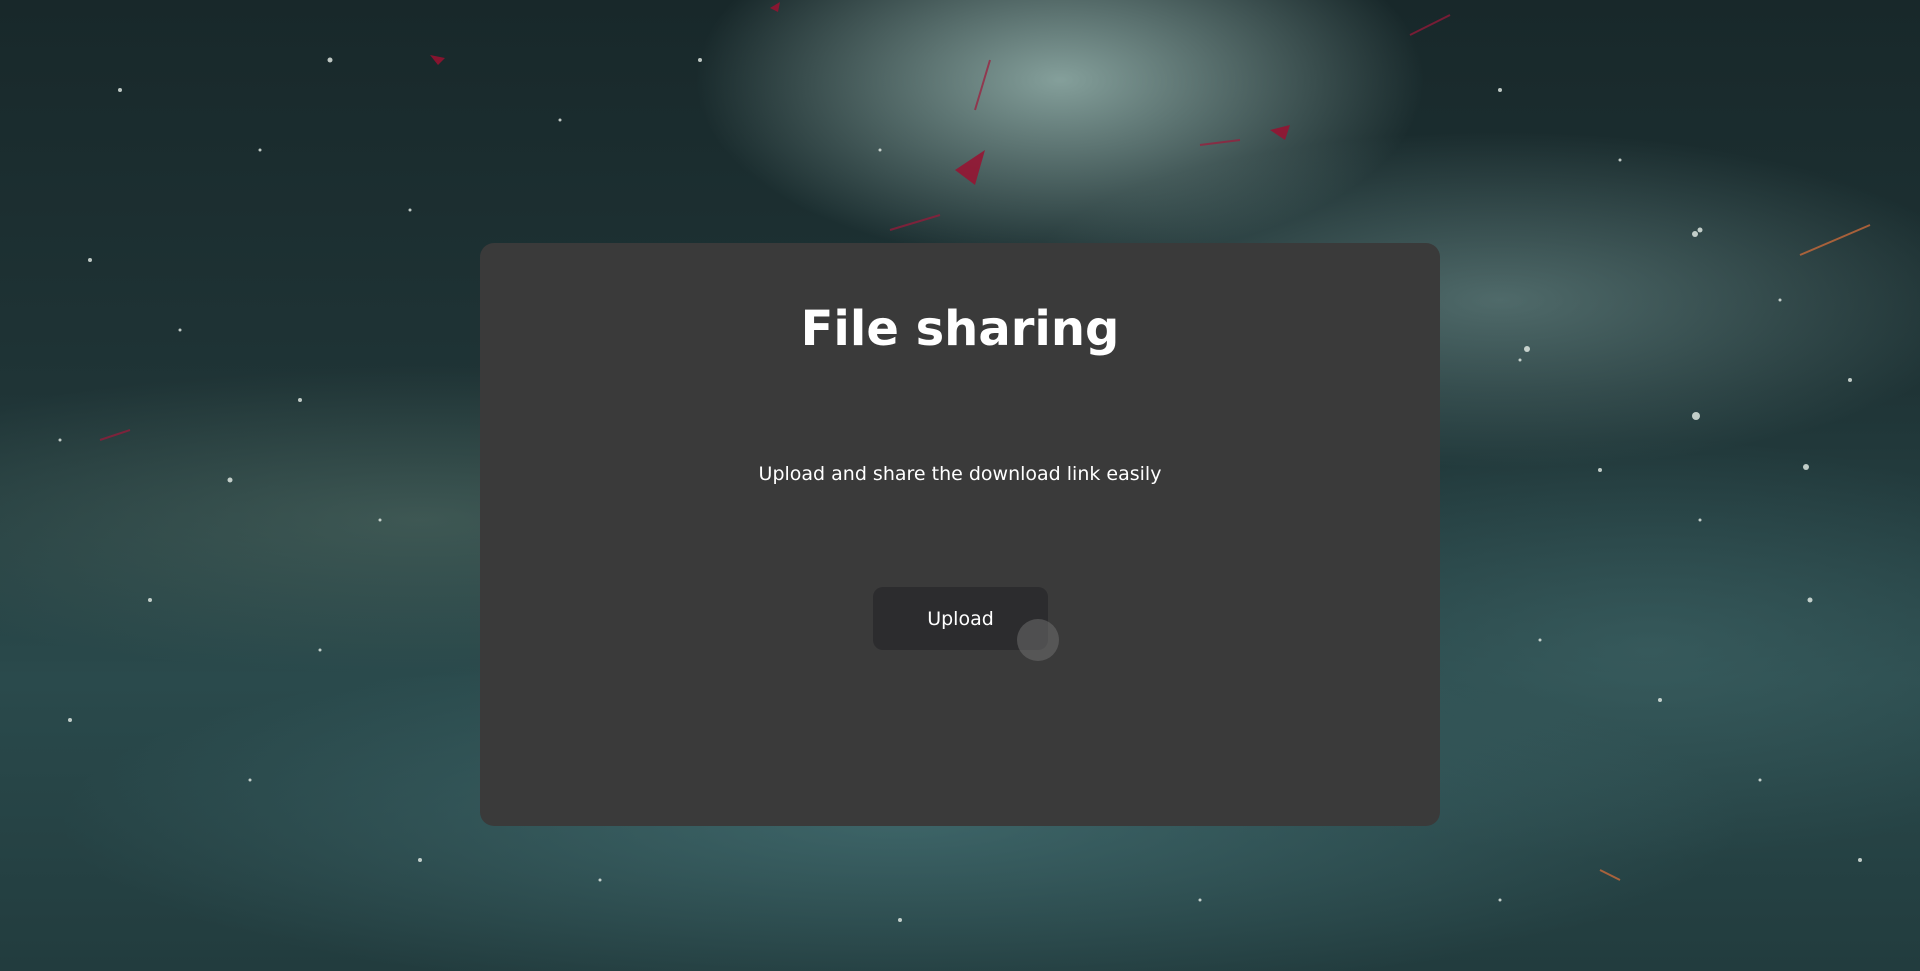 The image size is (1920, 971). I want to click on upload-button: Upload, so click(960, 618).